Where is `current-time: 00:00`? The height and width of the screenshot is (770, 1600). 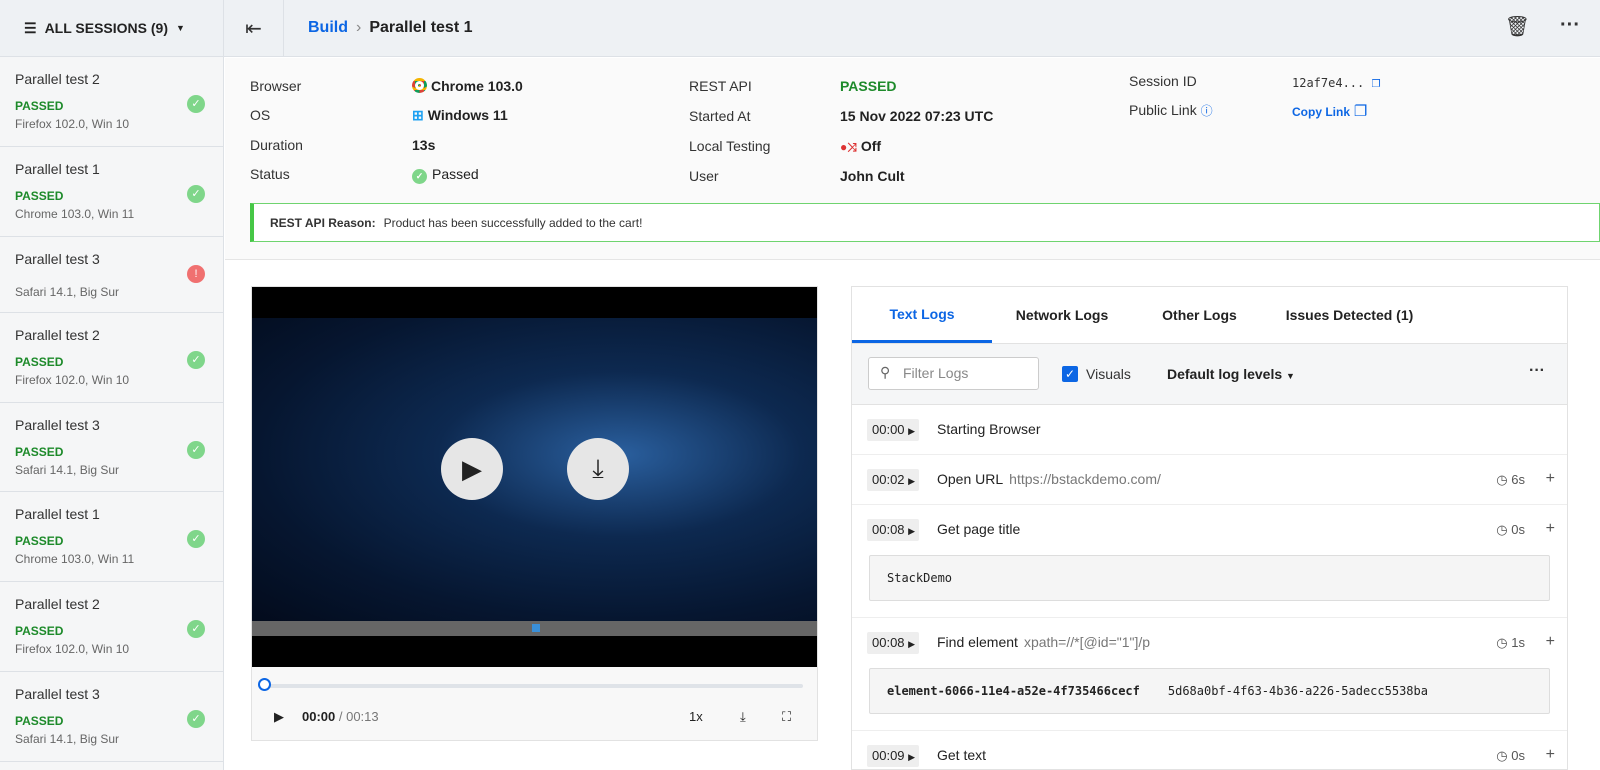
current-time: 00:00 is located at coordinates (319, 716).